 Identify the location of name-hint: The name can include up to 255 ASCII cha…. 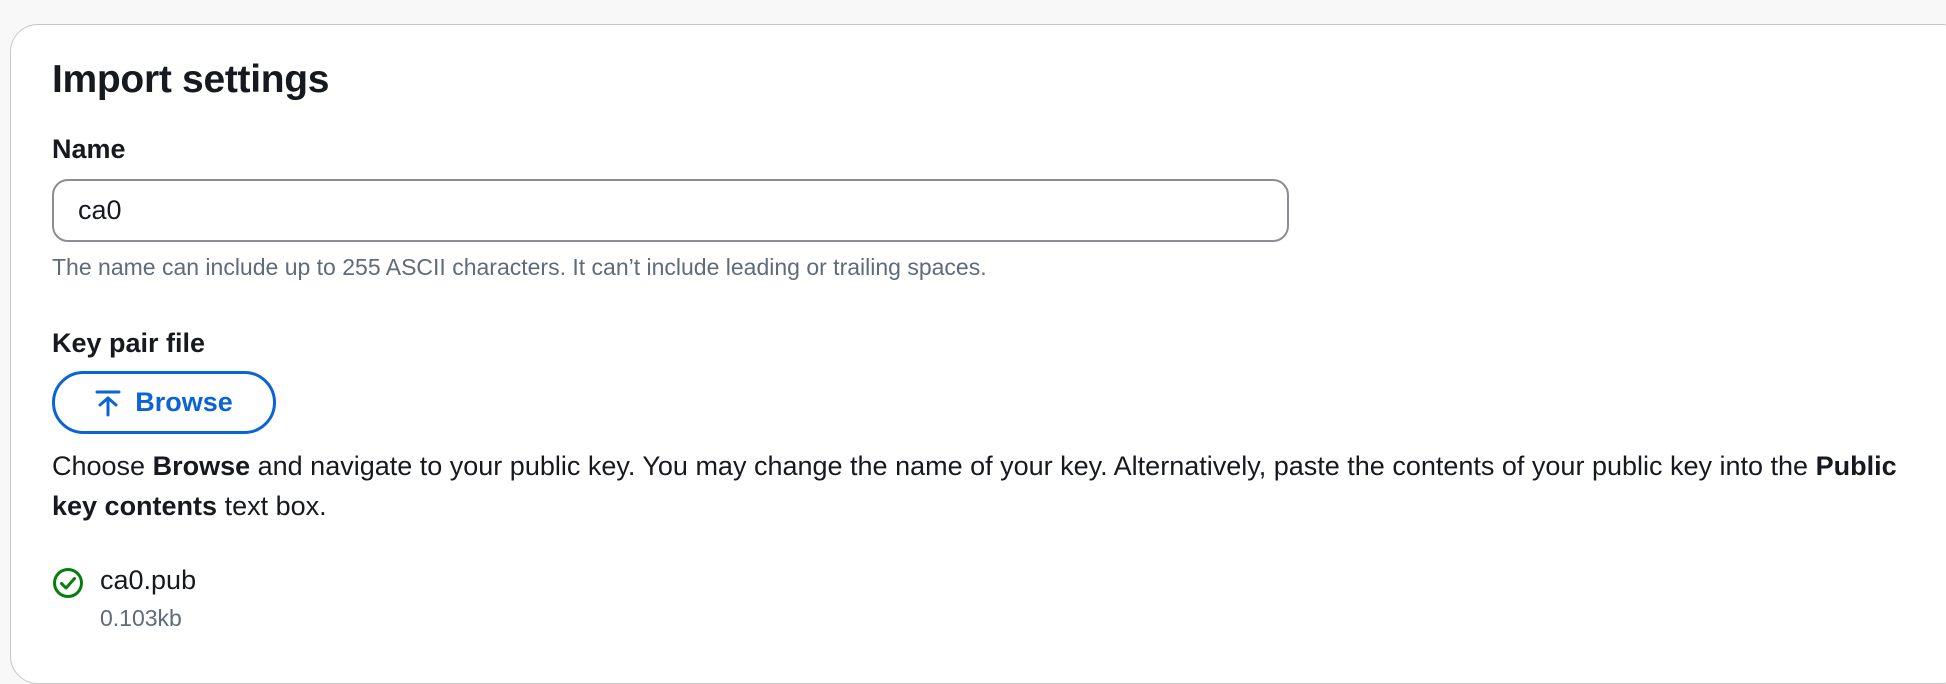
(519, 267).